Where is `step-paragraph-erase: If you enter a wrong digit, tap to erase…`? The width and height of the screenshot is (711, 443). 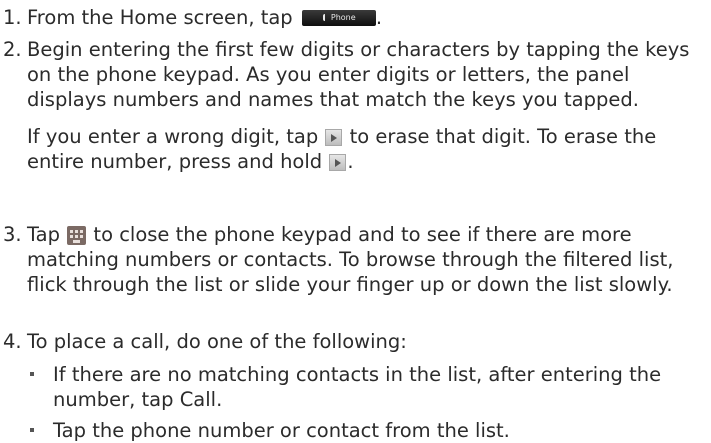 step-paragraph-erase: If you enter a wrong digit, tap to erase… is located at coordinates (369, 149).